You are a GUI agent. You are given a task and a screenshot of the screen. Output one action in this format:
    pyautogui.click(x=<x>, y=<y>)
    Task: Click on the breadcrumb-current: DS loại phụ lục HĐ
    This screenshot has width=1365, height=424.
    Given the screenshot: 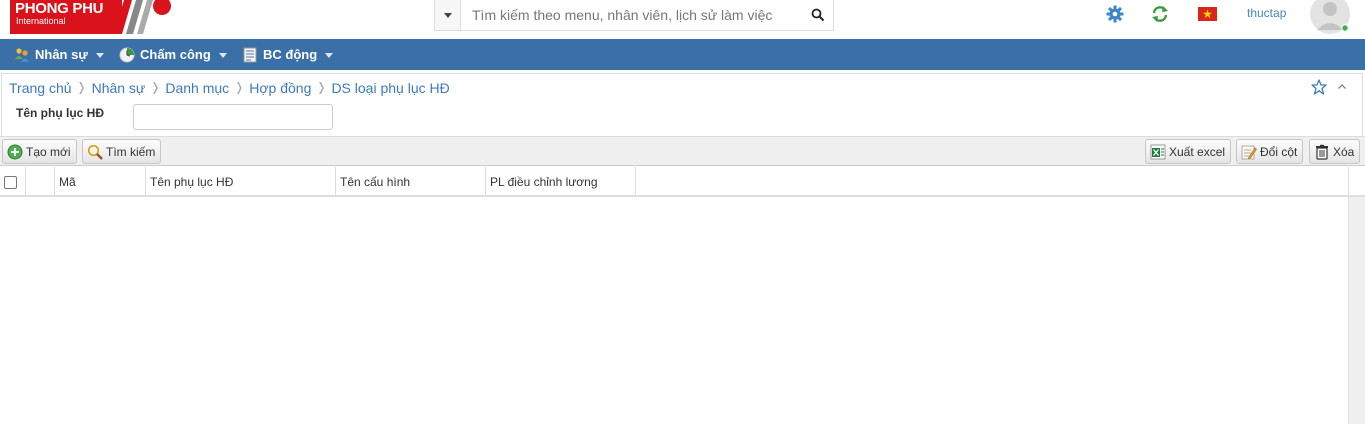 What is the action you would take?
    pyautogui.click(x=390, y=88)
    